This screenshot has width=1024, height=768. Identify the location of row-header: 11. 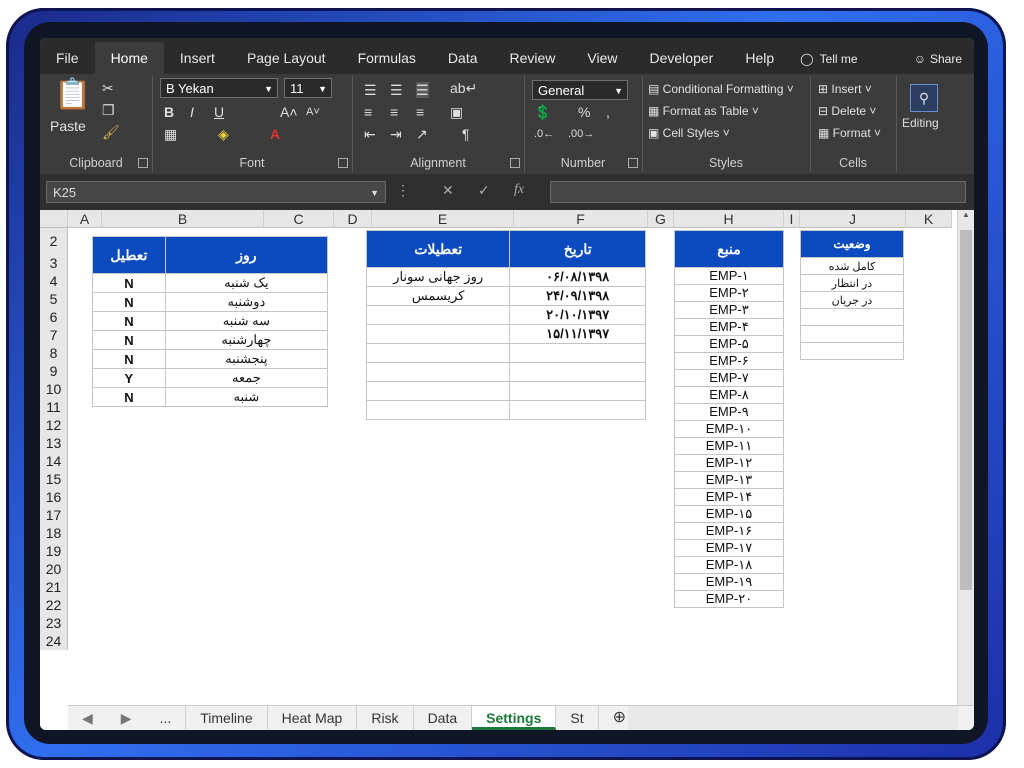
(54, 407).